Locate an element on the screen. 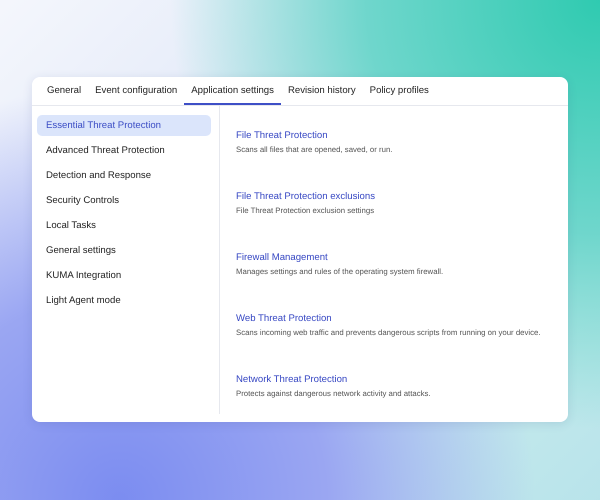  sidebar-item: General settings is located at coordinates (124, 250).